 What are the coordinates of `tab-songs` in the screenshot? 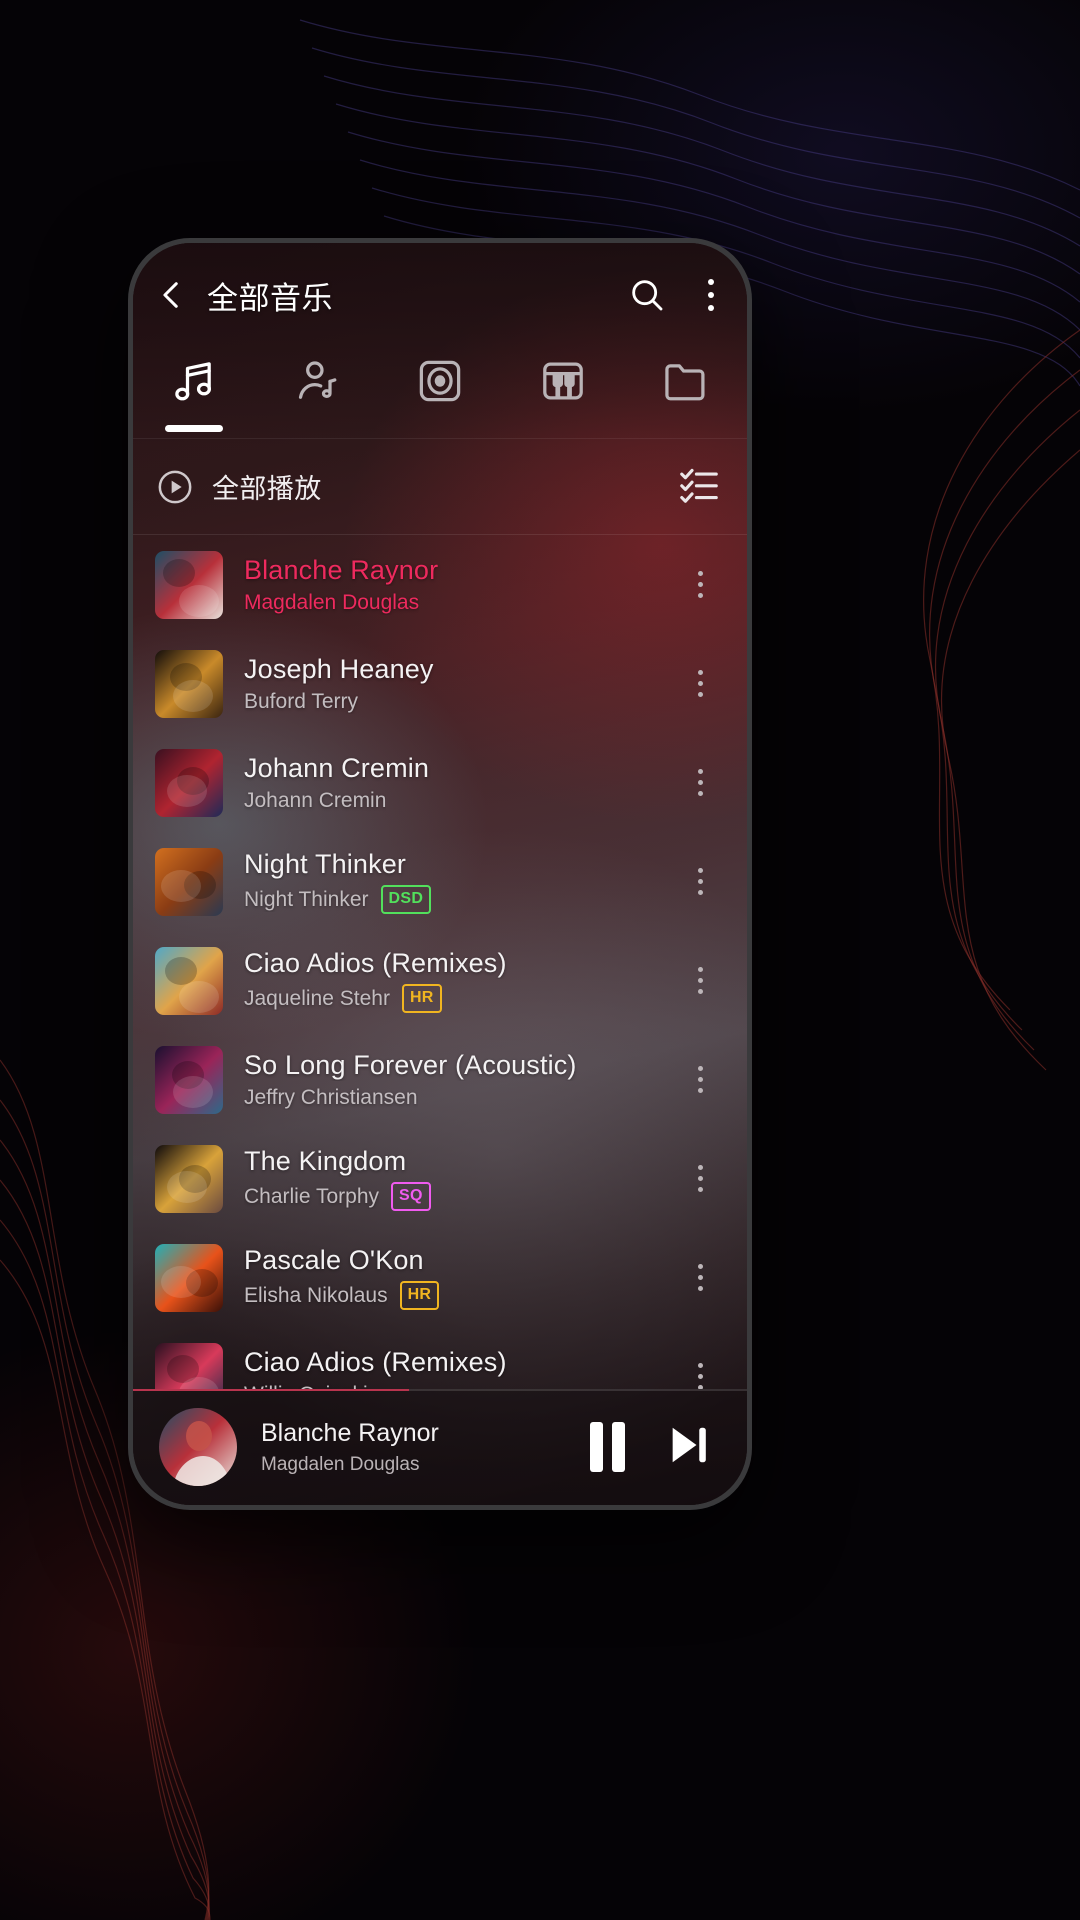 It's located at (194, 392).